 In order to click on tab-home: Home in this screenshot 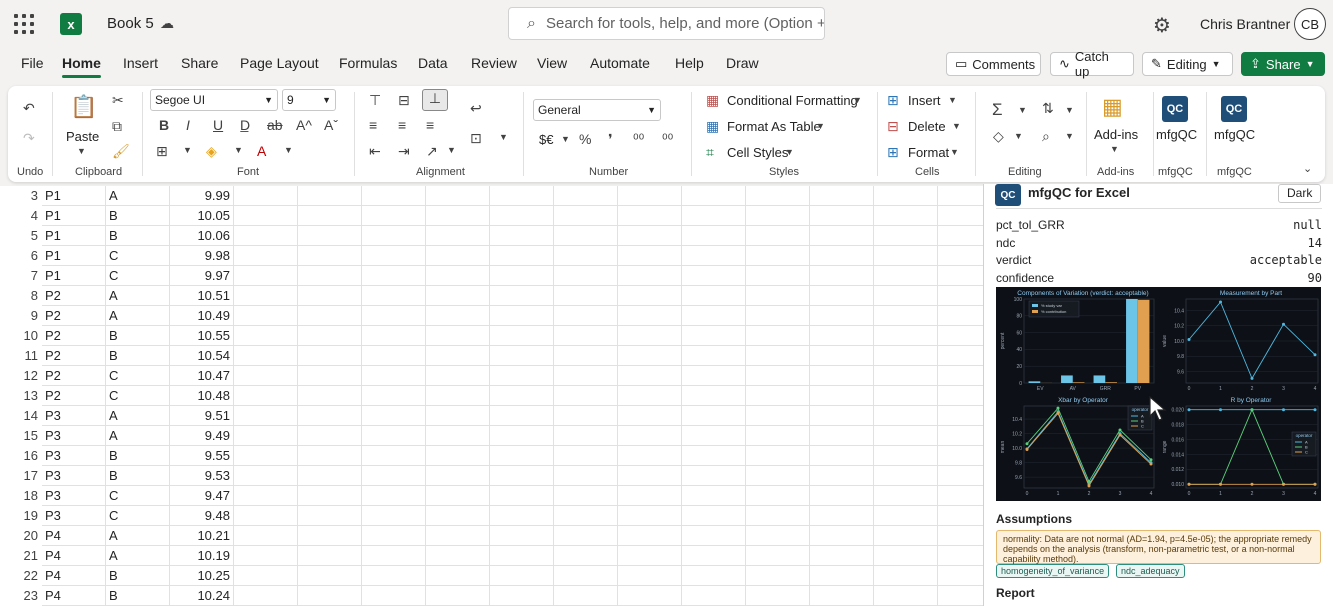, I will do `click(81, 66)`.